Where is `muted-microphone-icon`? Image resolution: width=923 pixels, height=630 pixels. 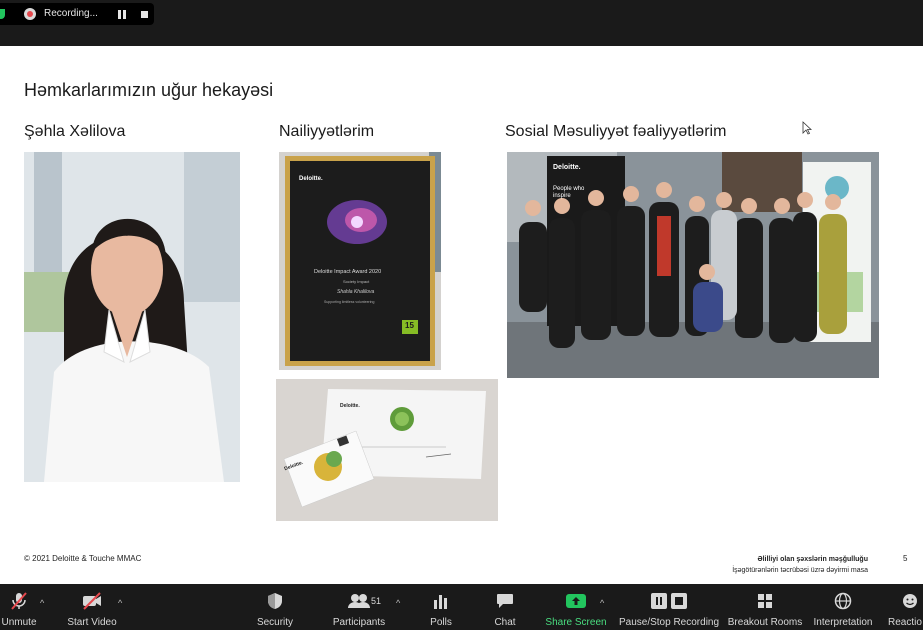 muted-microphone-icon is located at coordinates (19, 601).